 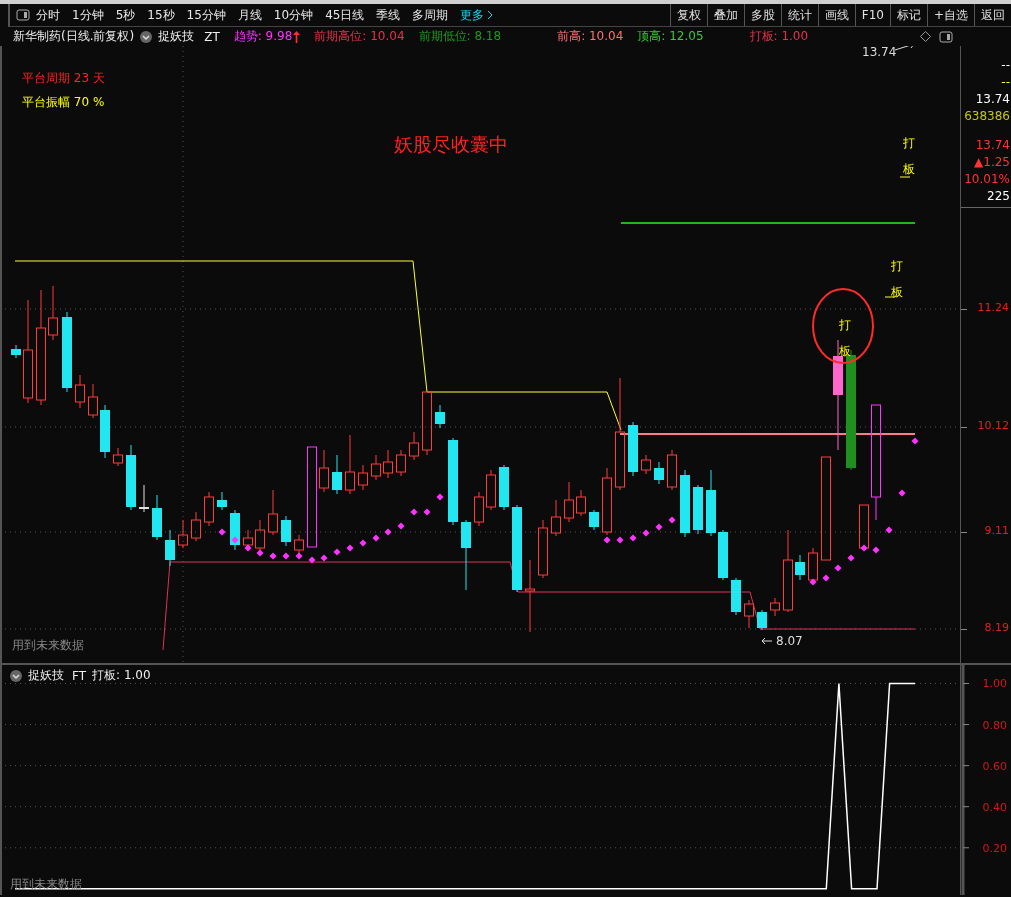 What do you see at coordinates (994, 807) in the screenshot?
I see `axis-tick-label: 0.40` at bounding box center [994, 807].